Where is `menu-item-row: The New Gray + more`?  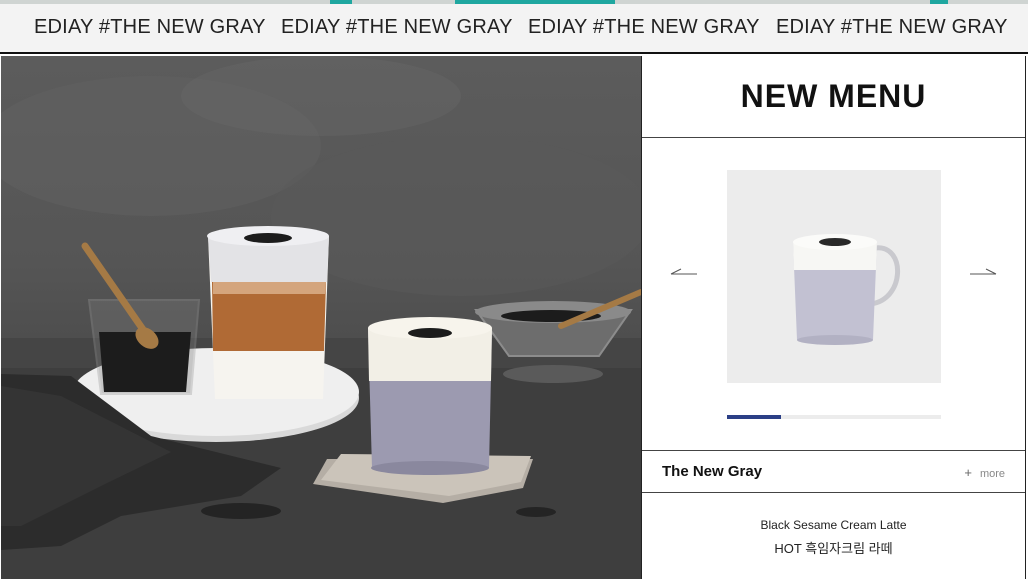 menu-item-row: The New Gray + more is located at coordinates (833, 472).